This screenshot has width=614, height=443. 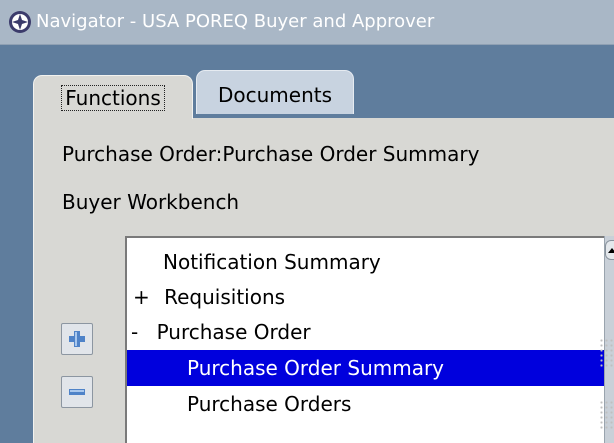 I want to click on tree-item-requisitions: + Requisitions, so click(x=365, y=297).